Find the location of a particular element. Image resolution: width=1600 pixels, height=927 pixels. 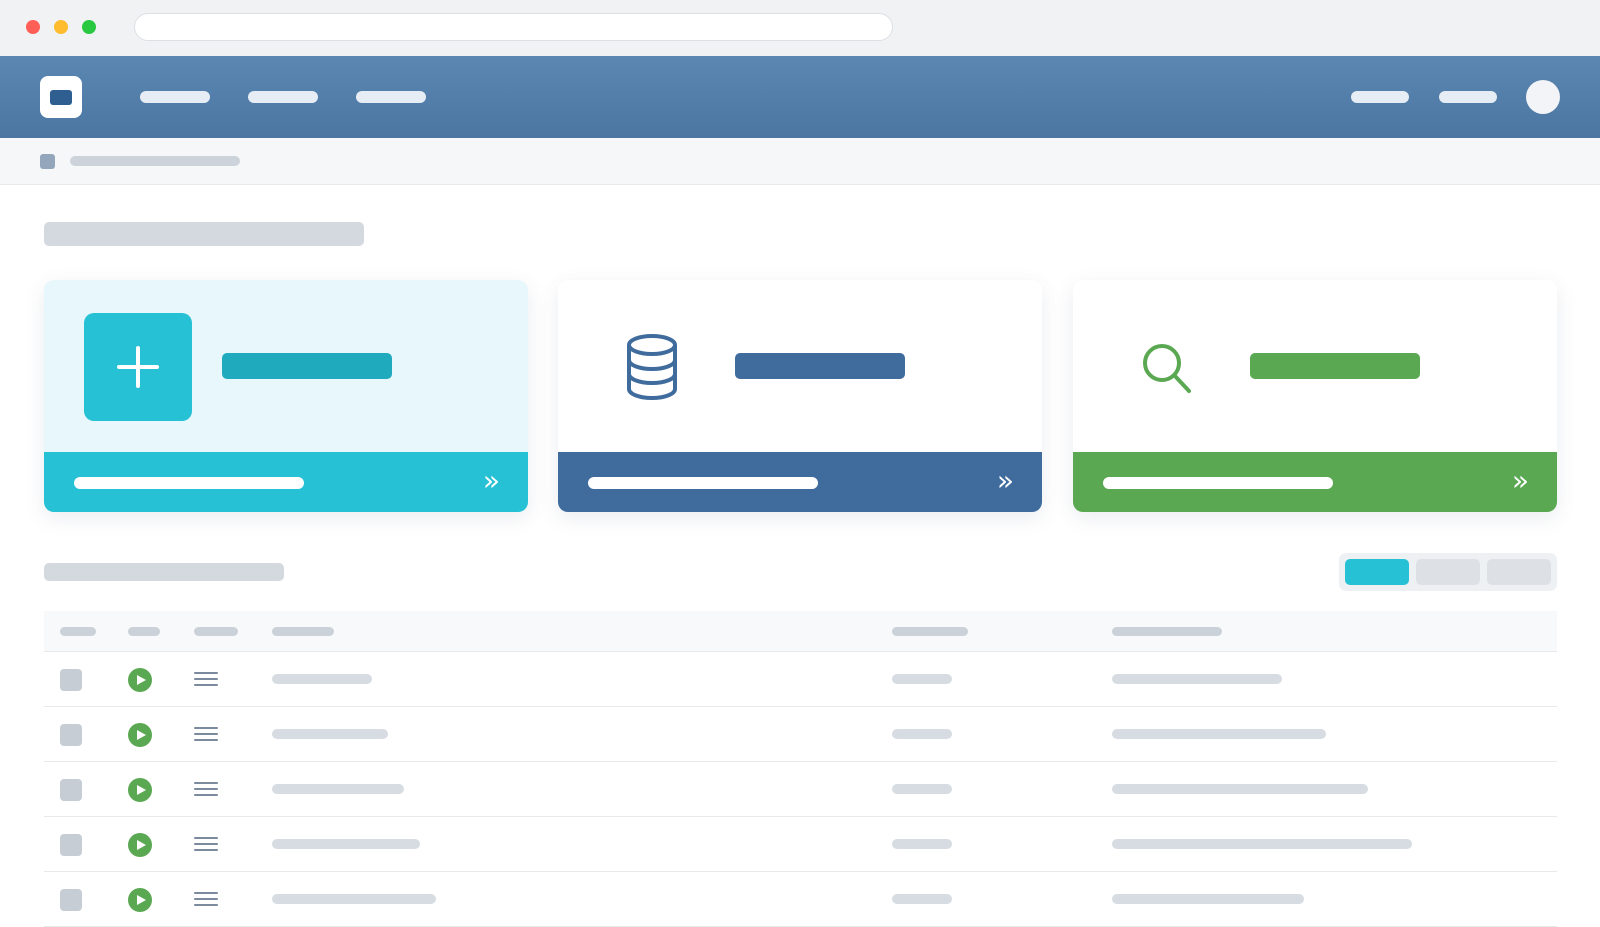

search-icon is located at coordinates (1167, 367).